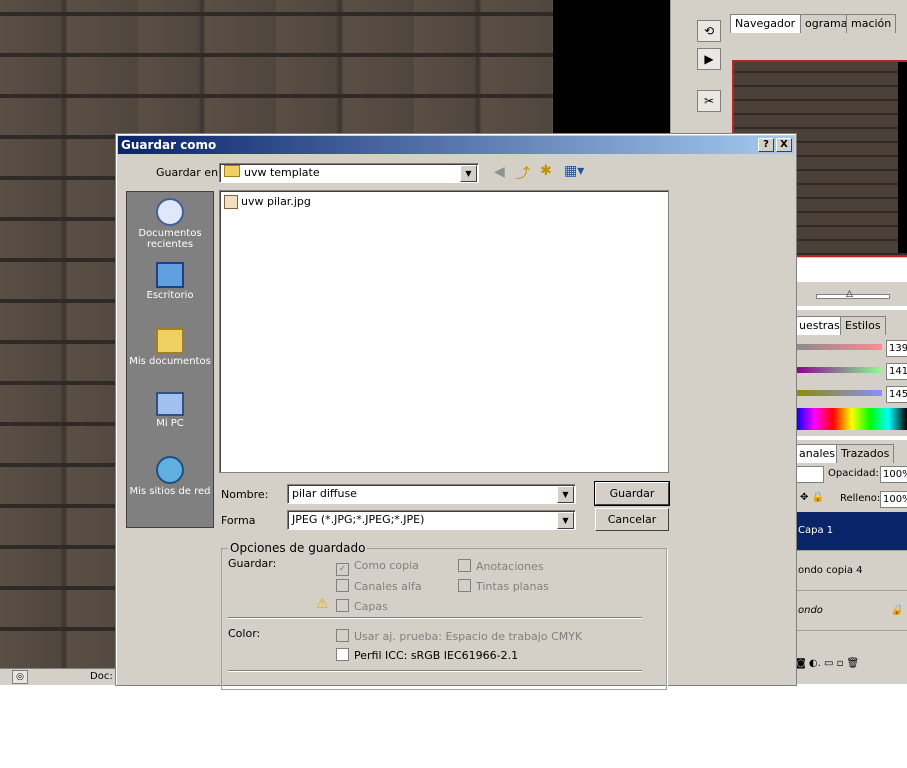  What do you see at coordinates (896, 610) in the screenshot?
I see `lock-icon: 🔒` at bounding box center [896, 610].